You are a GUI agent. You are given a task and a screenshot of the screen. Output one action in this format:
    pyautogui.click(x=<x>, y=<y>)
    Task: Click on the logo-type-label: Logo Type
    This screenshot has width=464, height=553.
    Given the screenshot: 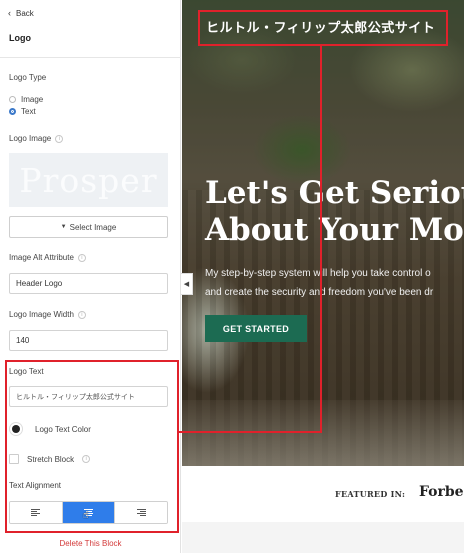 What is the action you would take?
    pyautogui.click(x=28, y=77)
    